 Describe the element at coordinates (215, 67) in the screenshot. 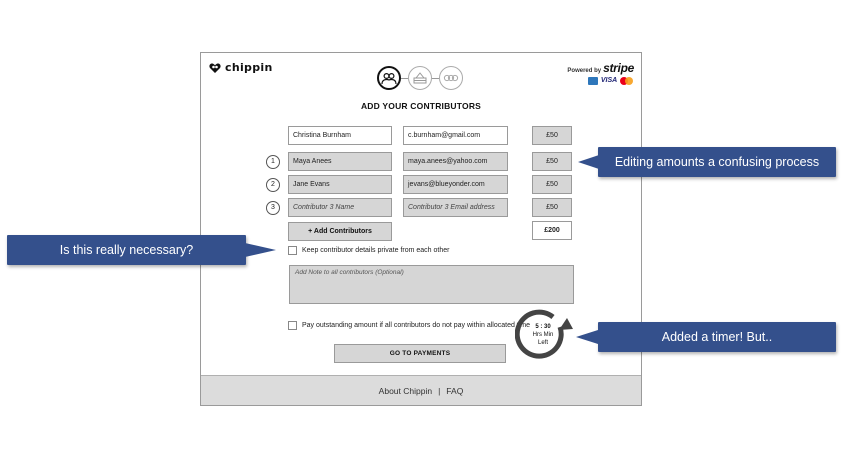

I see `heart-coin-icon` at that location.